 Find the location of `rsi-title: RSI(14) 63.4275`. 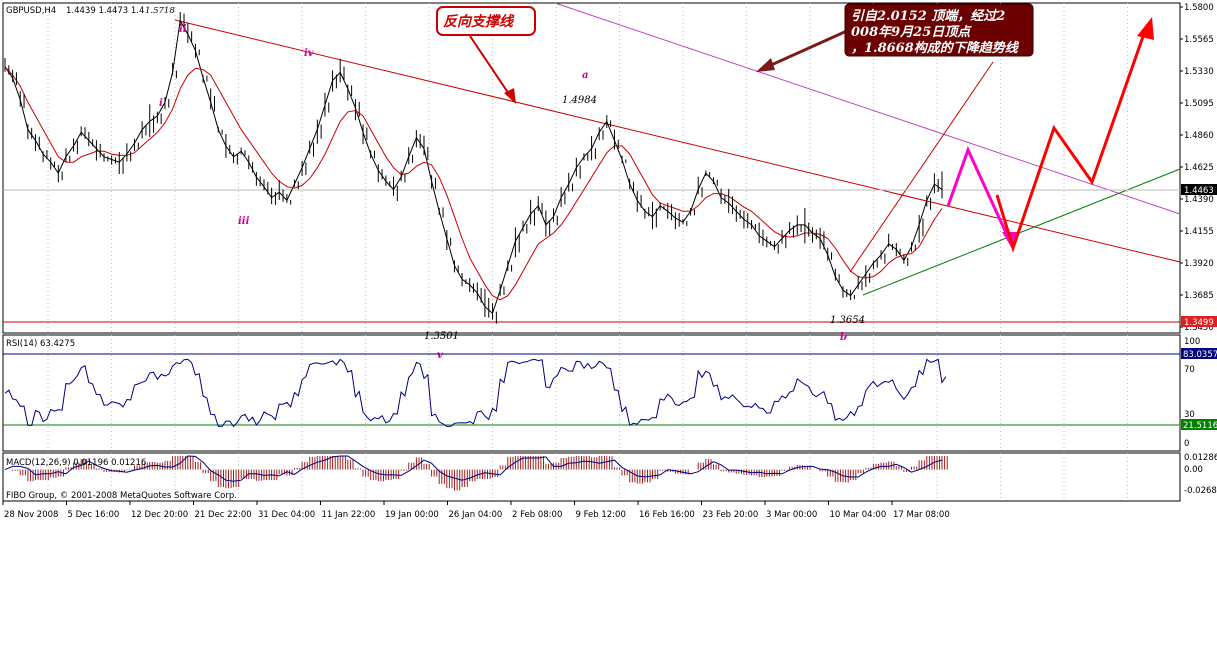

rsi-title: RSI(14) 63.4275 is located at coordinates (40, 344).